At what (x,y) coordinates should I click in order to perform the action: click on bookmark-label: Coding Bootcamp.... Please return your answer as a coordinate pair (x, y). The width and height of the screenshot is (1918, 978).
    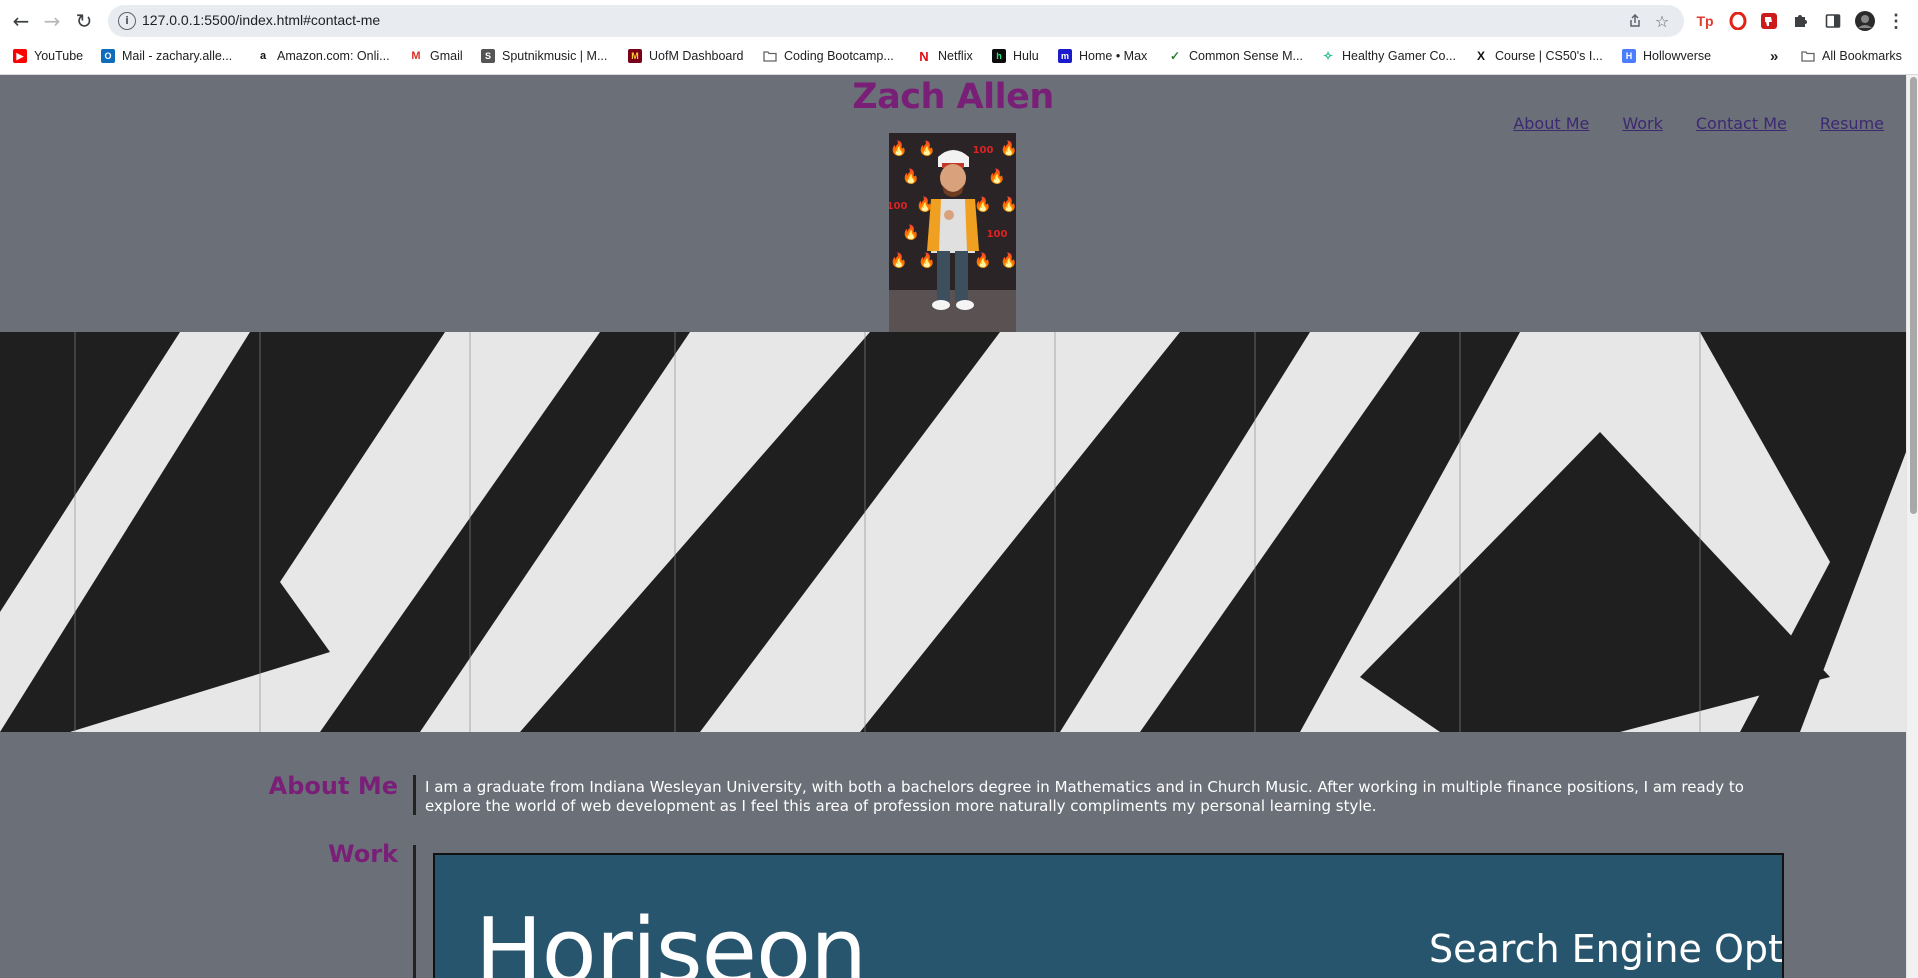
    Looking at the image, I should click on (839, 56).